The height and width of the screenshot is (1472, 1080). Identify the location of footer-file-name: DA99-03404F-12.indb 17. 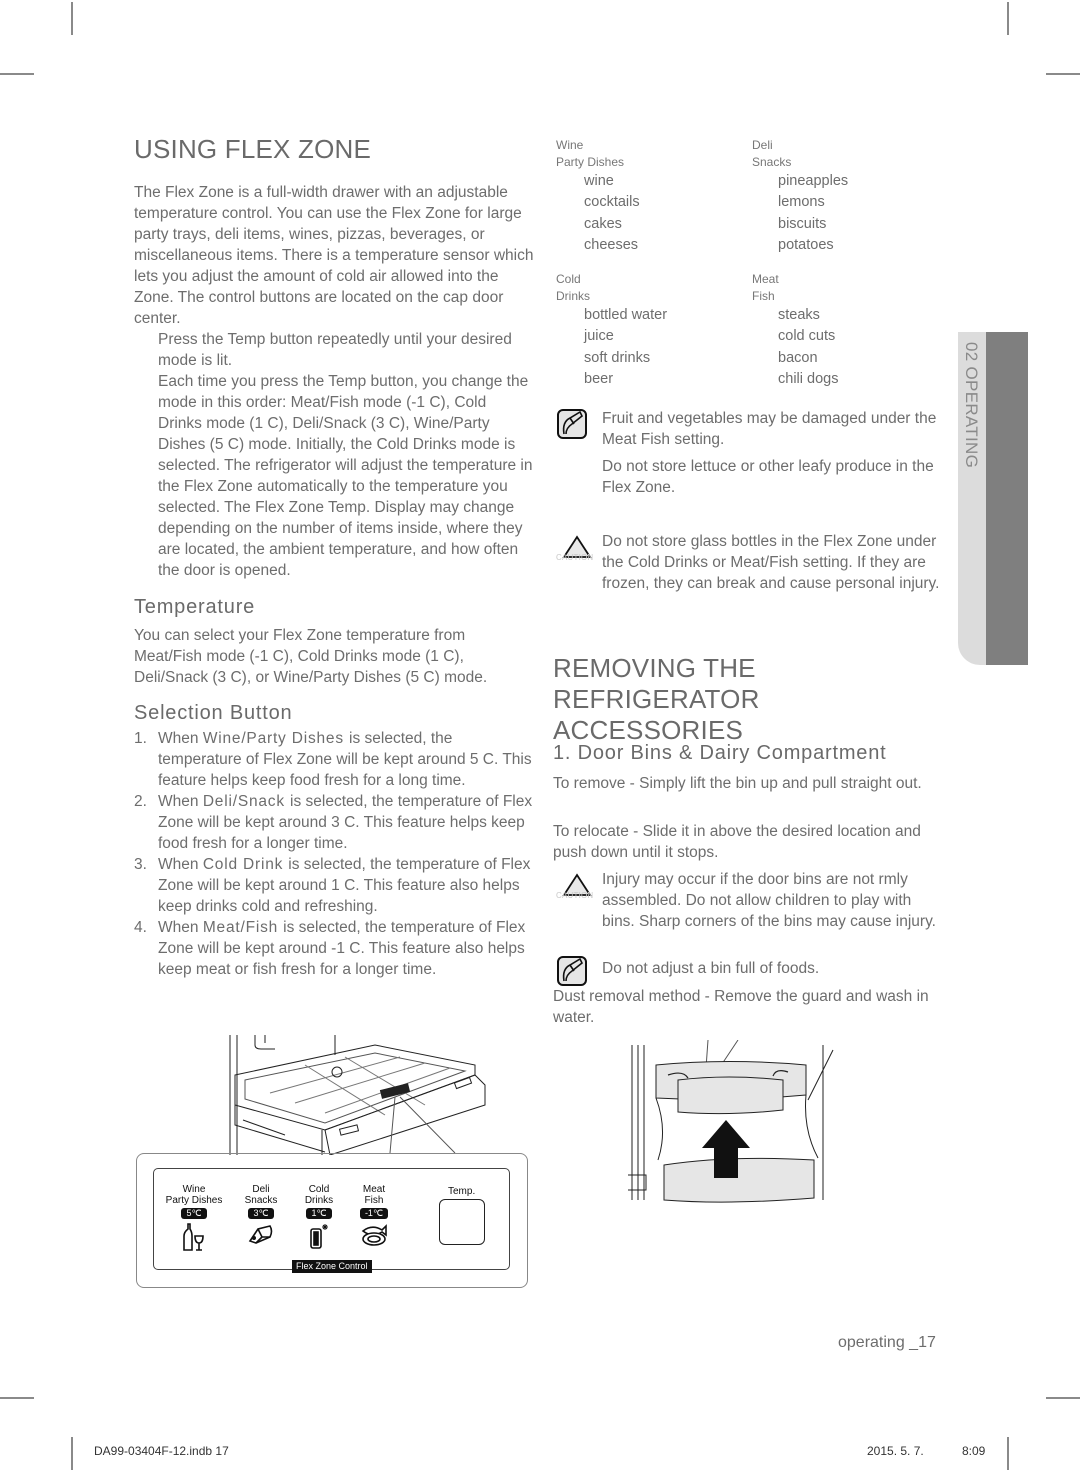
(161, 1451).